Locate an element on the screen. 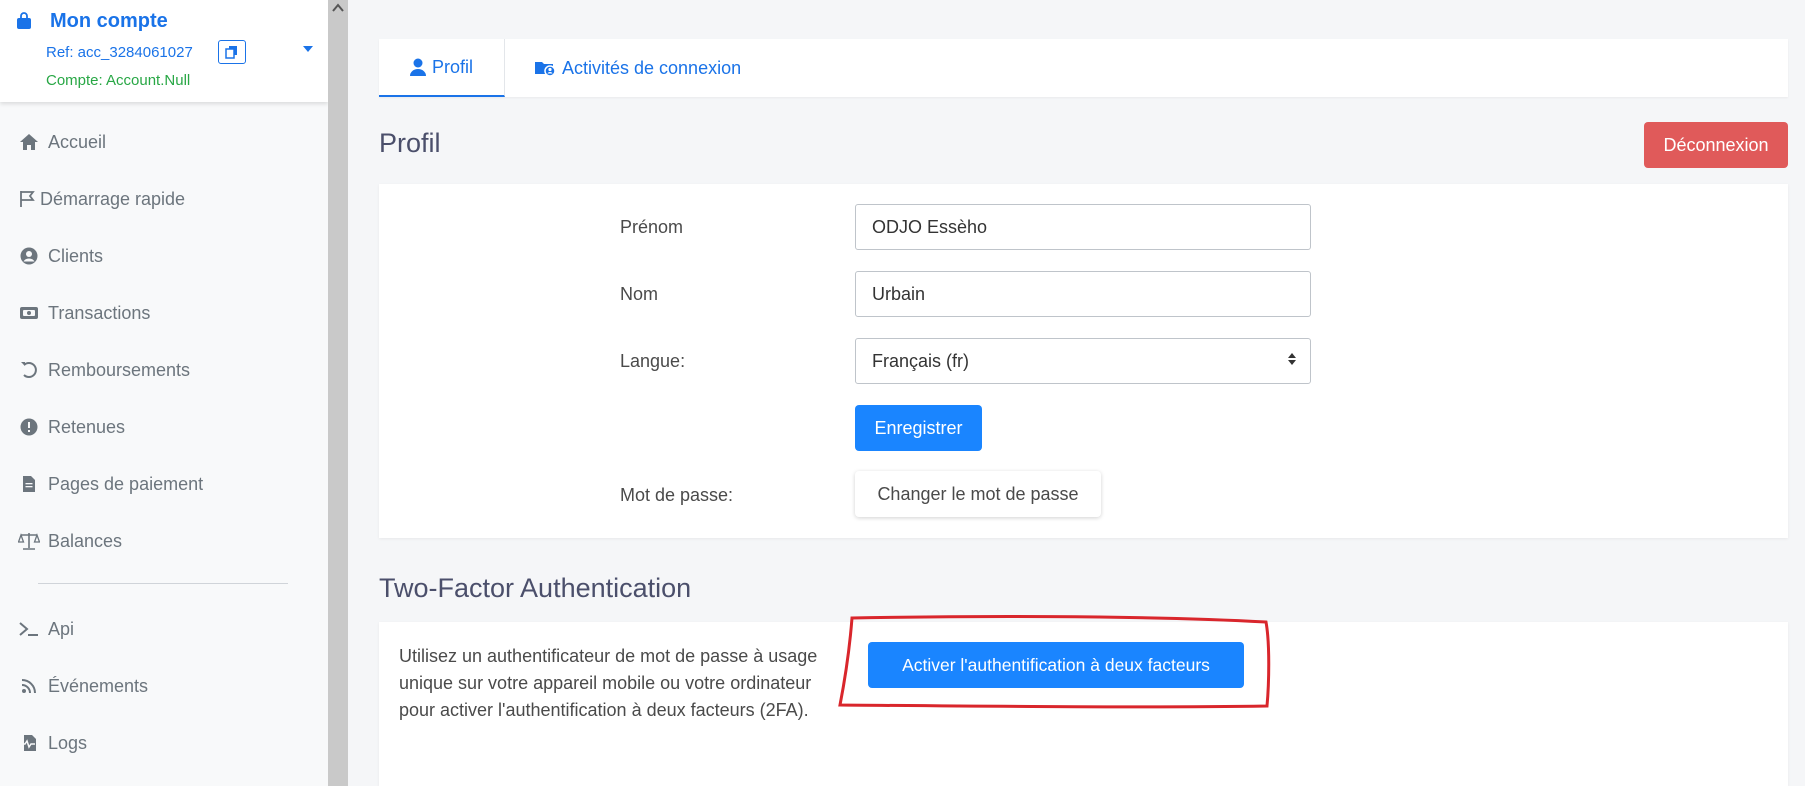 This screenshot has width=1805, height=786. user-icon is located at coordinates (417, 67).